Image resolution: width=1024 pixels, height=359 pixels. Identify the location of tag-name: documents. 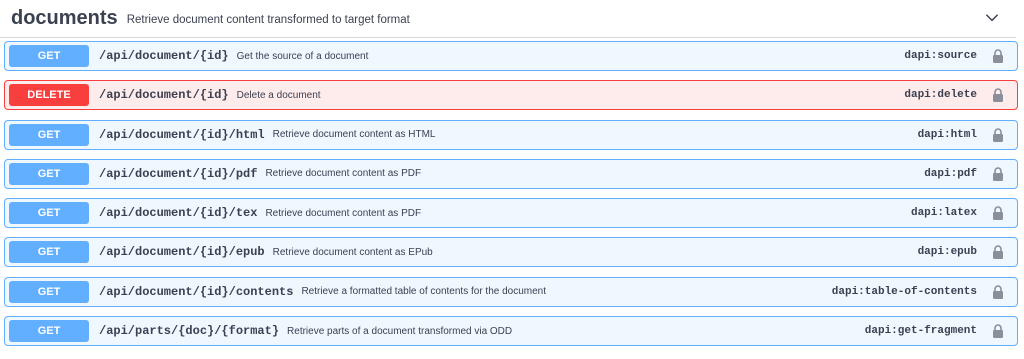
(64, 18).